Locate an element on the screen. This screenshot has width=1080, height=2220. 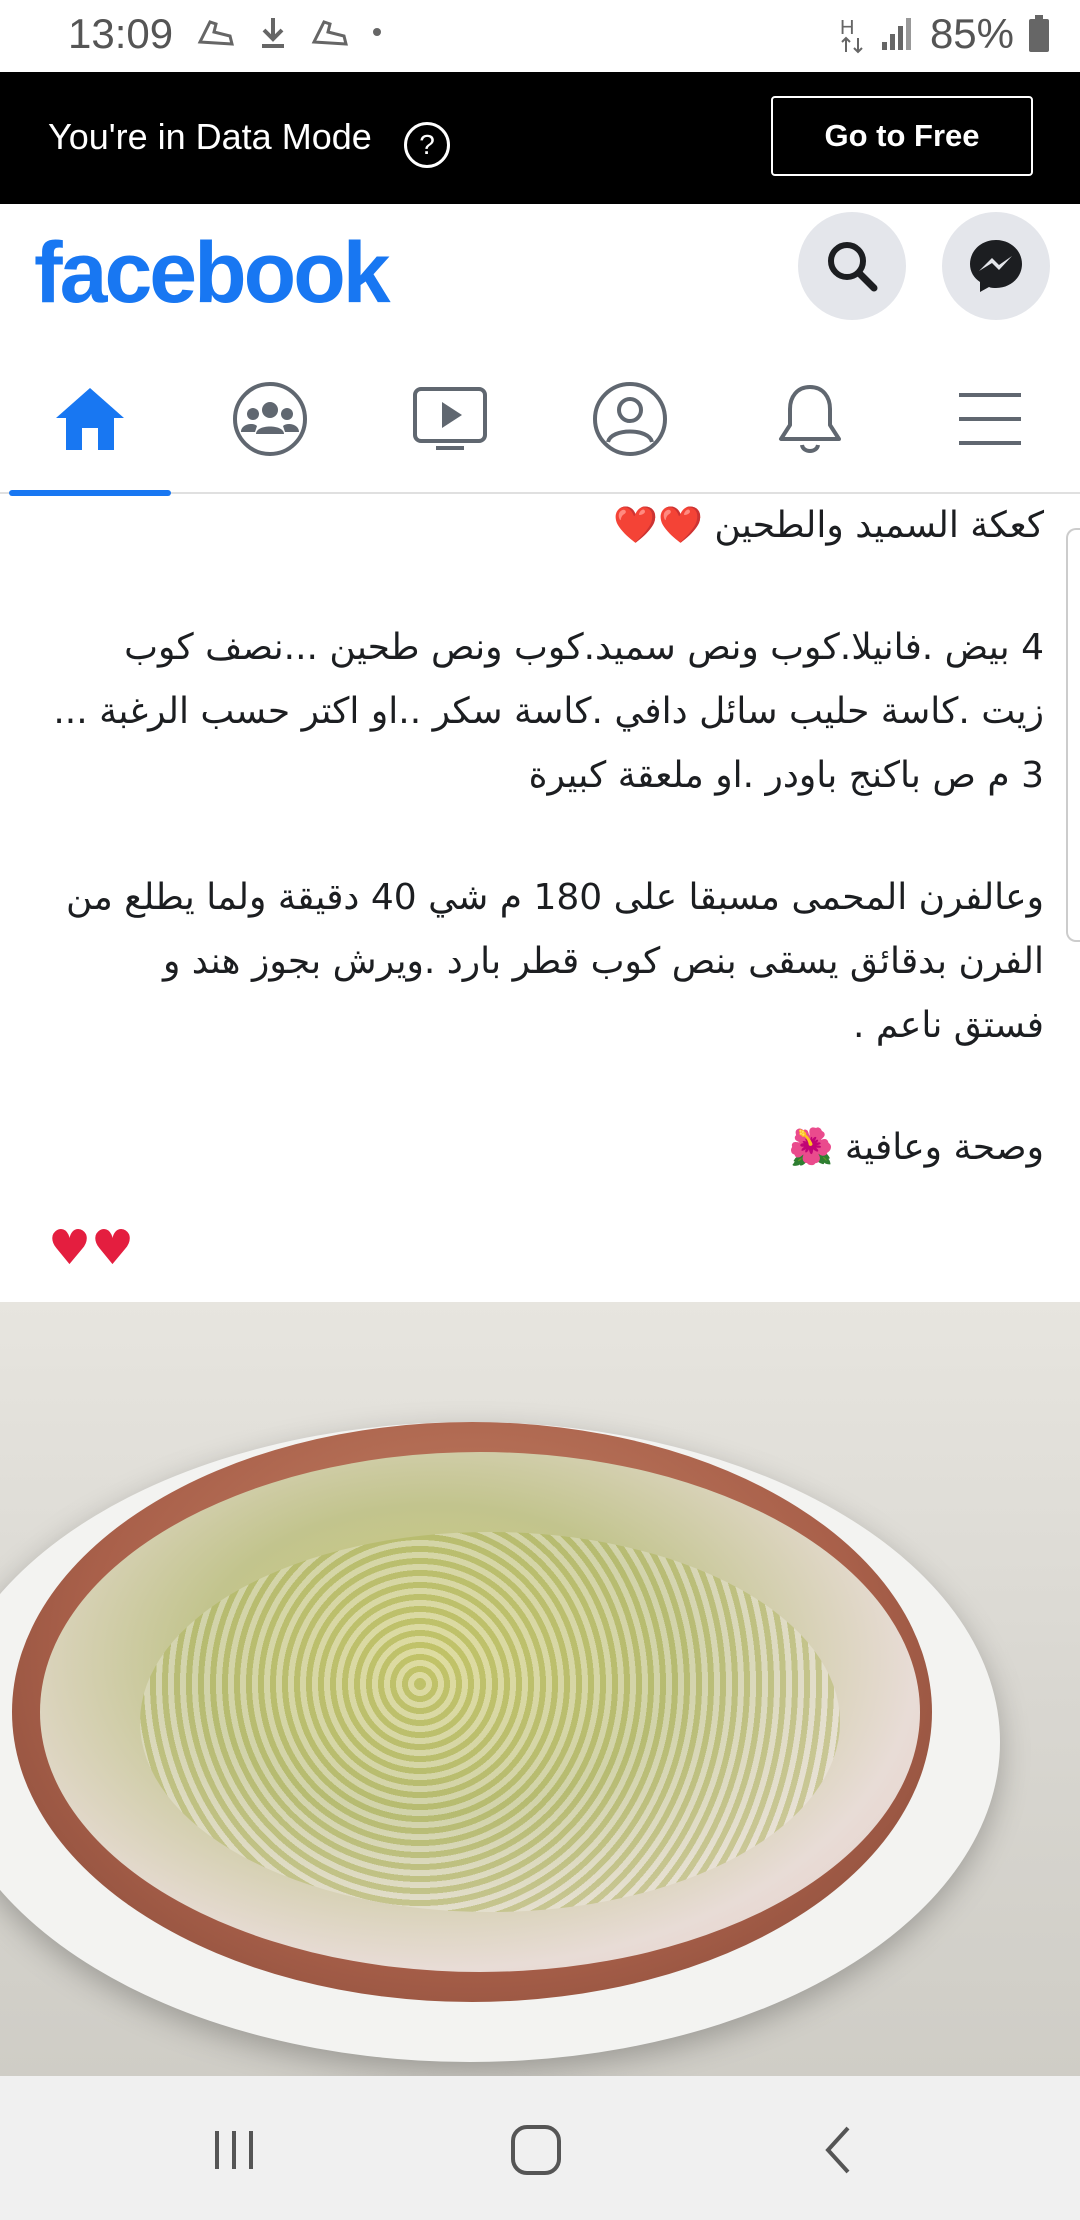
battery-icon is located at coordinates (1039, 33).